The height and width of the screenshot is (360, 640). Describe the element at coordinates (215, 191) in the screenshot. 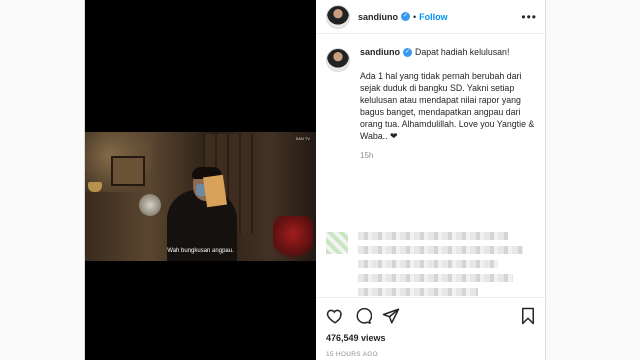

I see `angpau-envelope` at that location.